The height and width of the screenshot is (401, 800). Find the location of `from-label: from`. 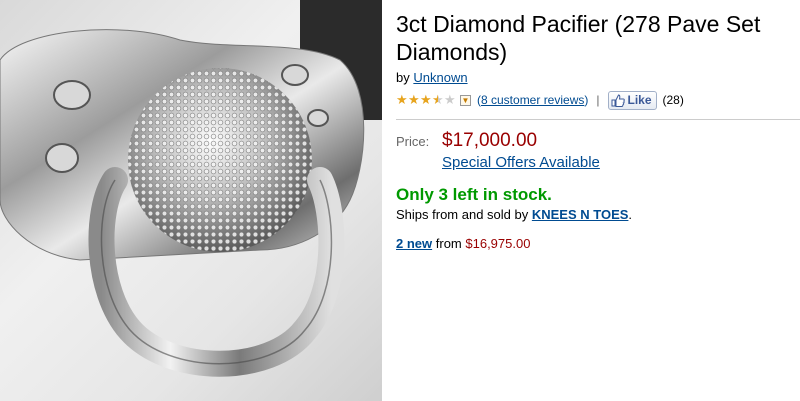

from-label: from is located at coordinates (448, 243).